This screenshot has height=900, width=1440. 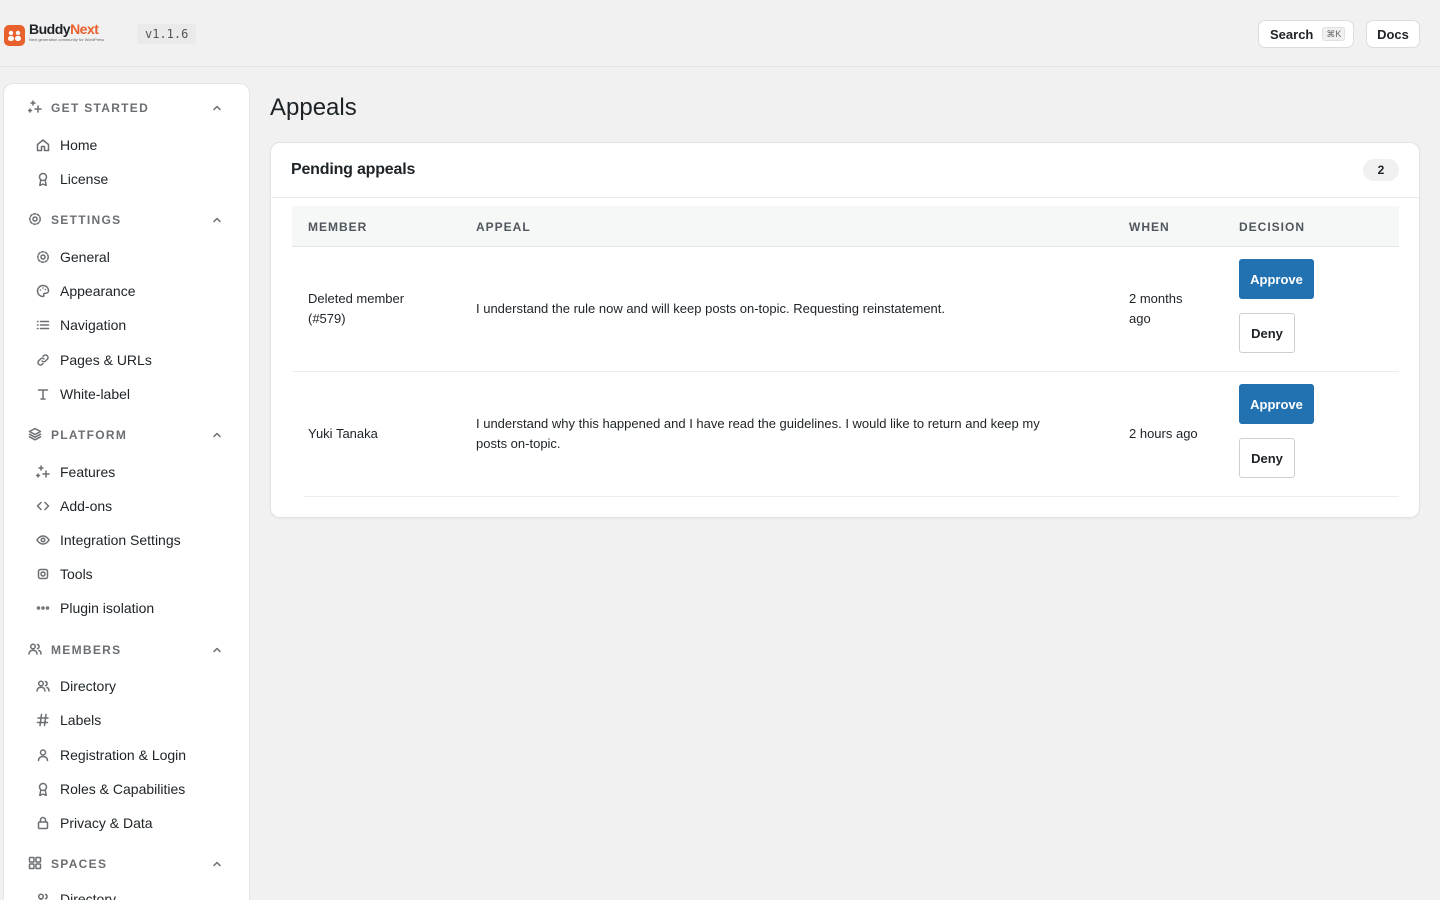 I want to click on column-header-when: WHEN, so click(x=1149, y=227).